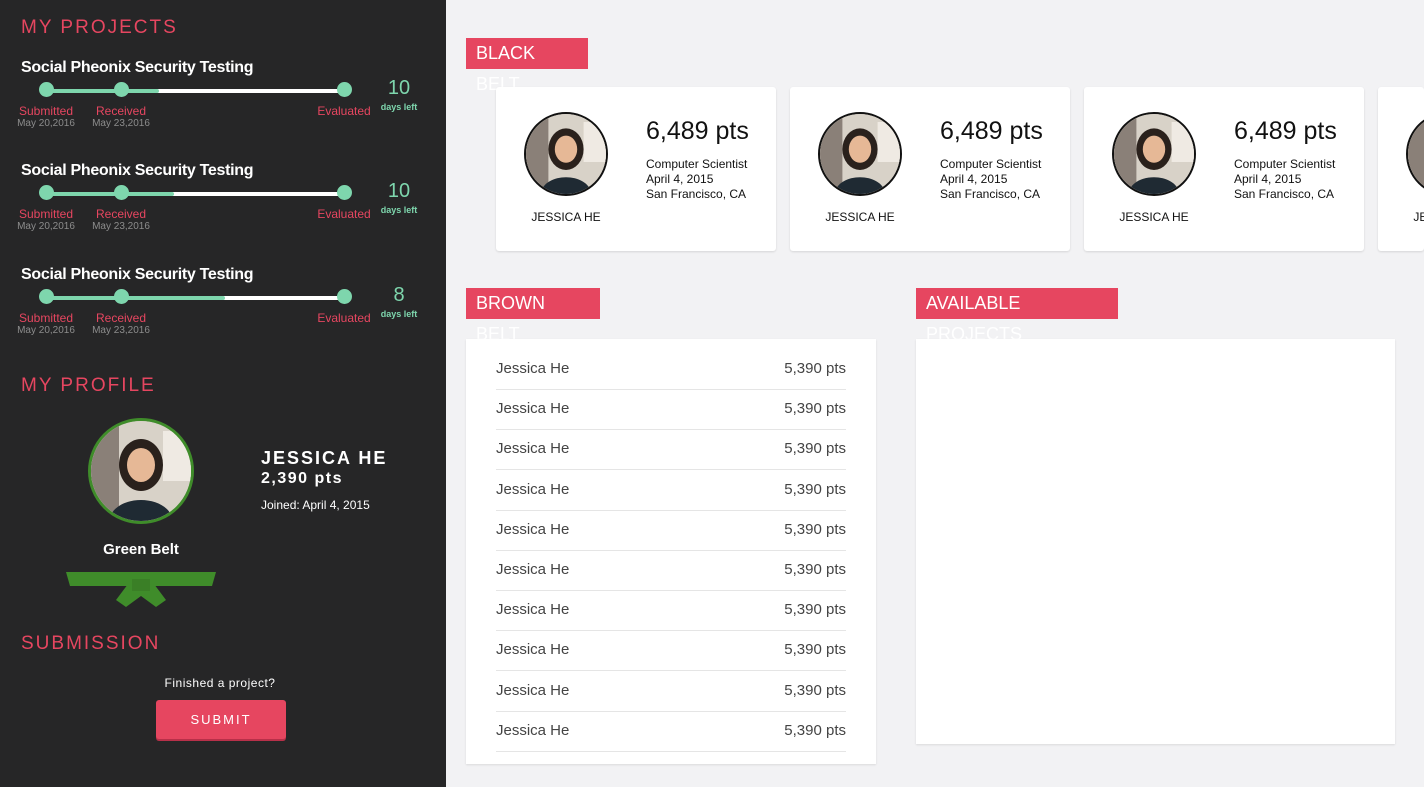  I want to click on profile-avatar, so click(141, 471).